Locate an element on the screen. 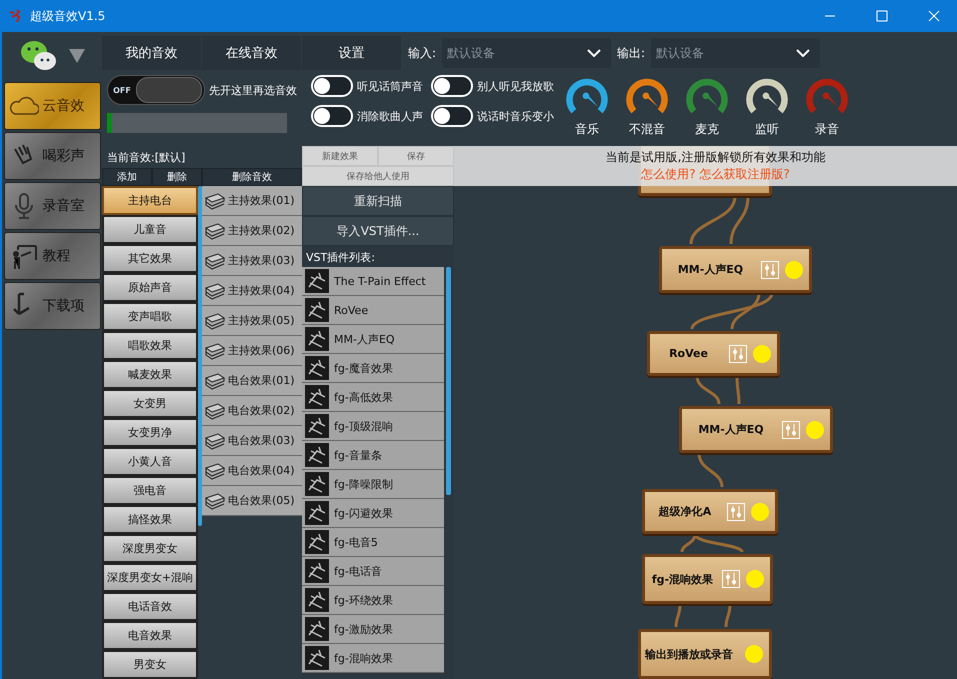  input-device-dropdown: 默认设备 is located at coordinates (527, 53).